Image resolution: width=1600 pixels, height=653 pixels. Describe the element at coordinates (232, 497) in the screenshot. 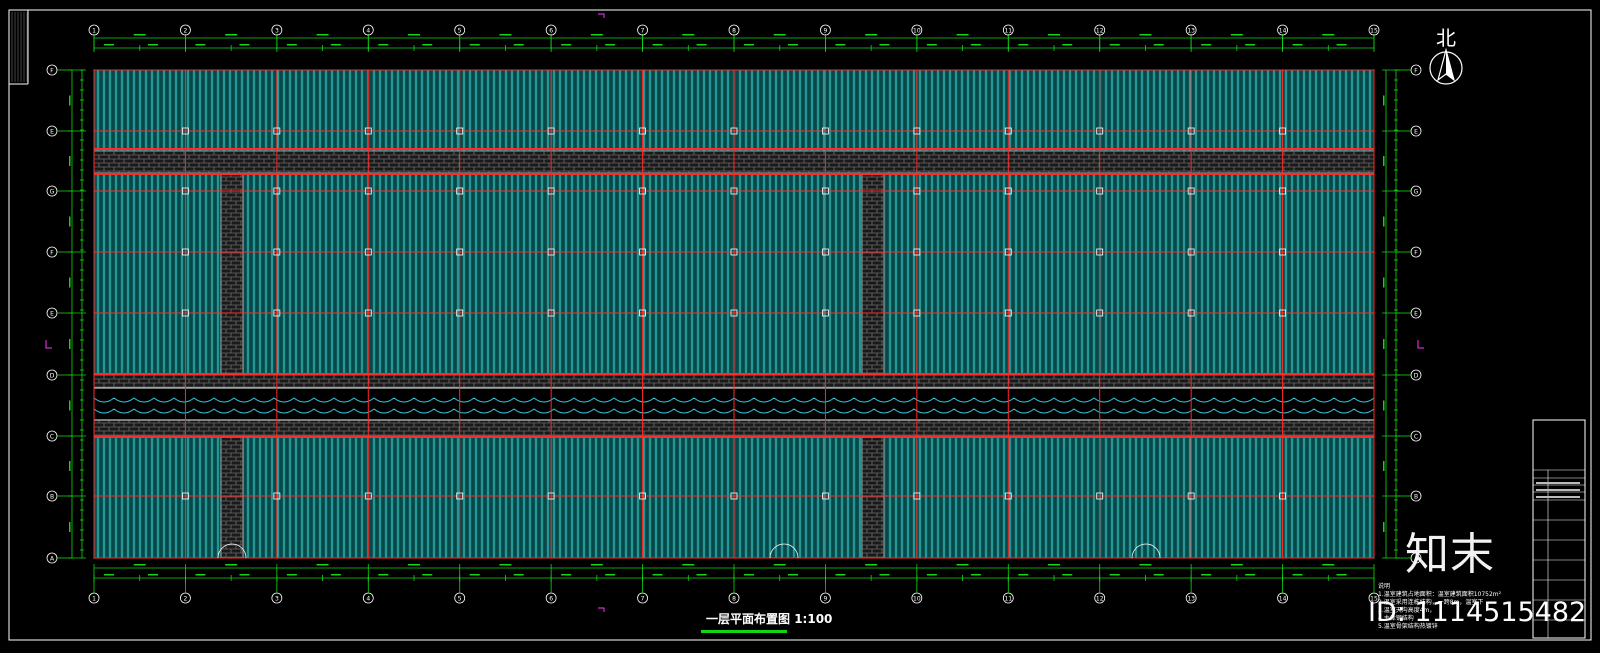

I see `corridor-left-lower` at that location.